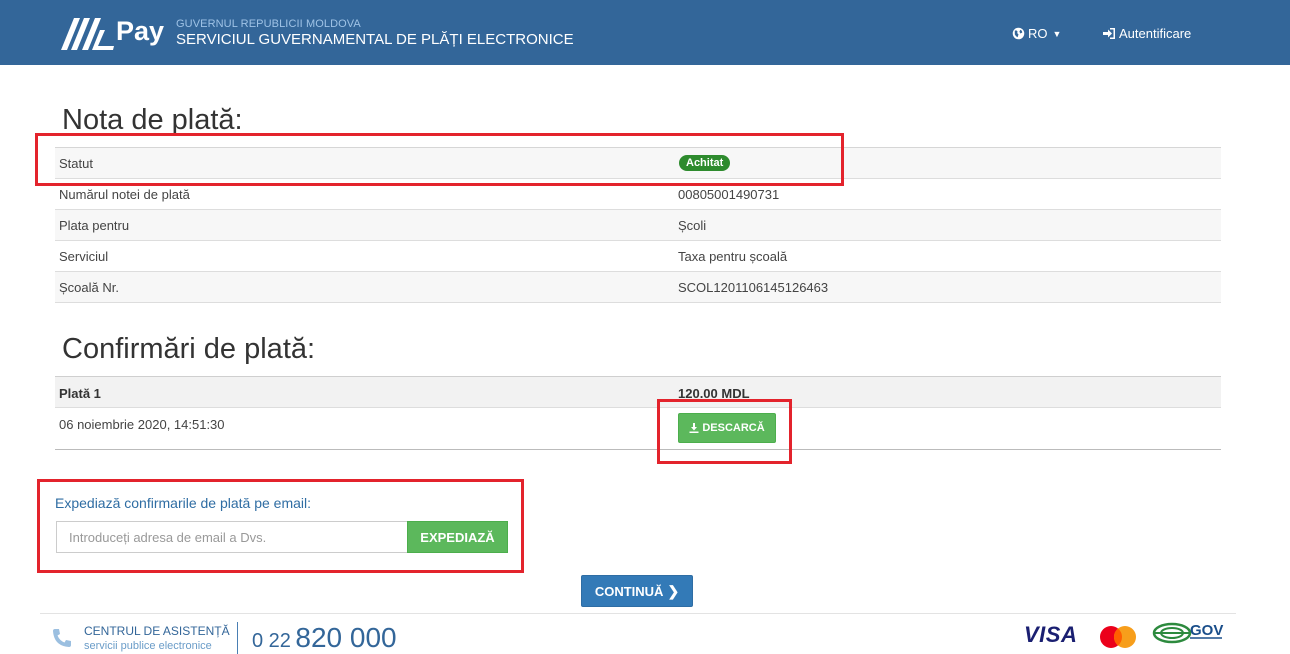 This screenshot has width=1290, height=654. Describe the element at coordinates (1206, 630) in the screenshot. I see `gov-logo-text: GOV` at that location.